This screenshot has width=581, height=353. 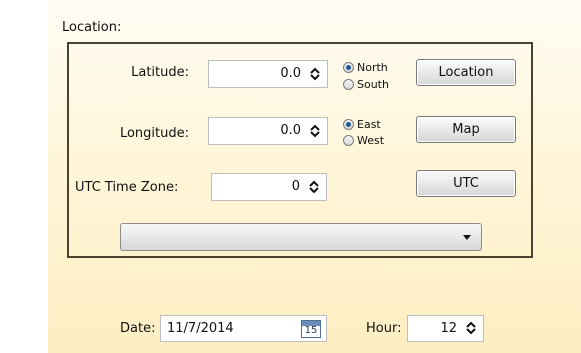 What do you see at coordinates (290, 73) in the screenshot?
I see `latitude-value: 0.0` at bounding box center [290, 73].